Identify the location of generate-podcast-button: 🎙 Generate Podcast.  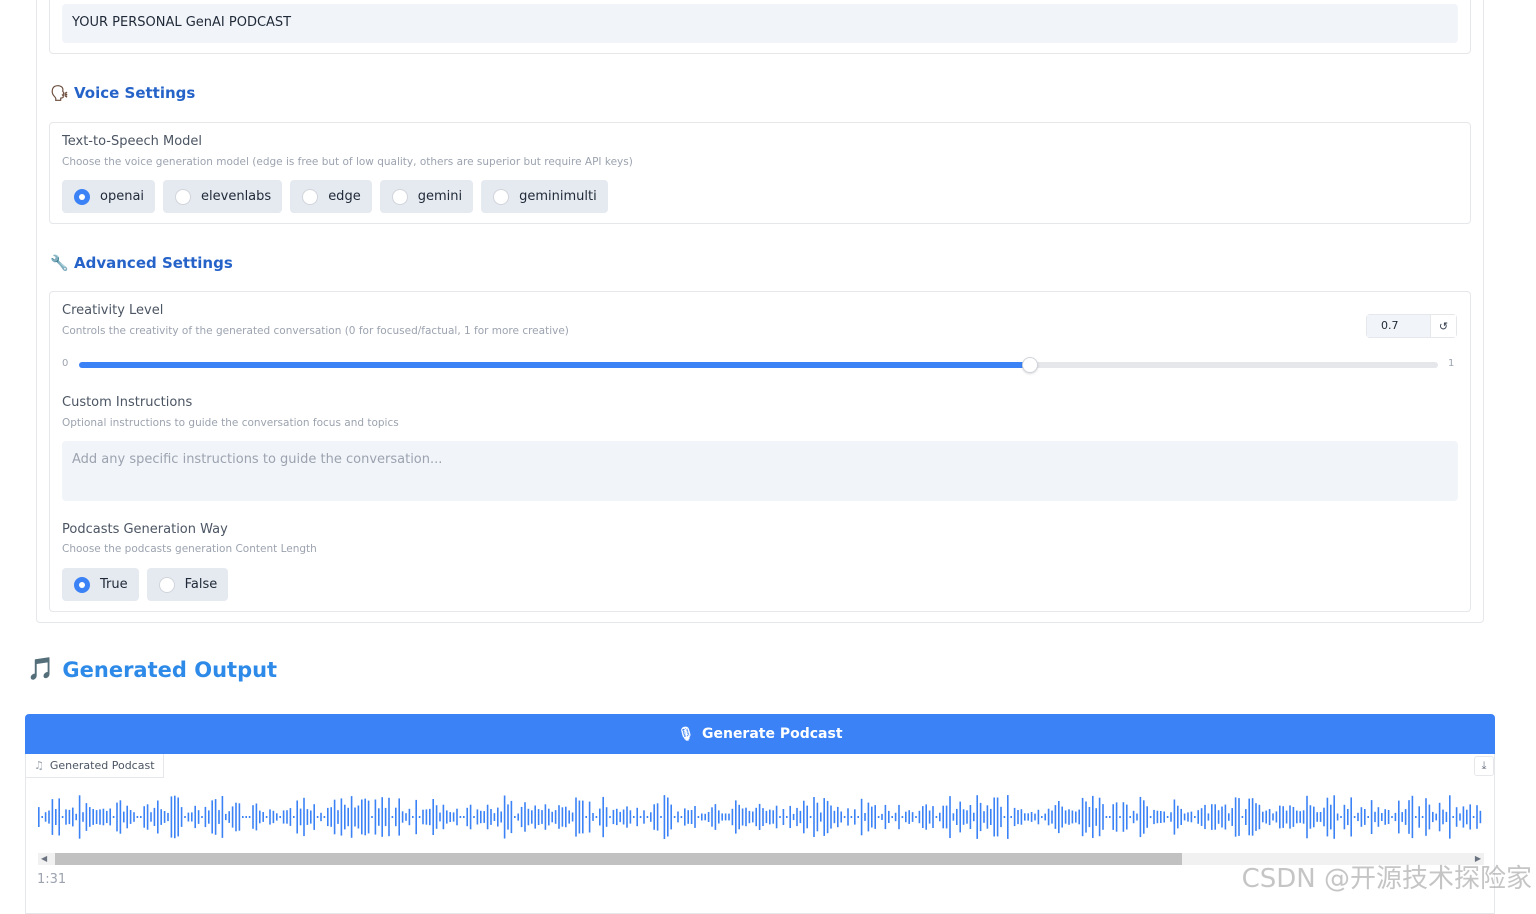
(760, 734).